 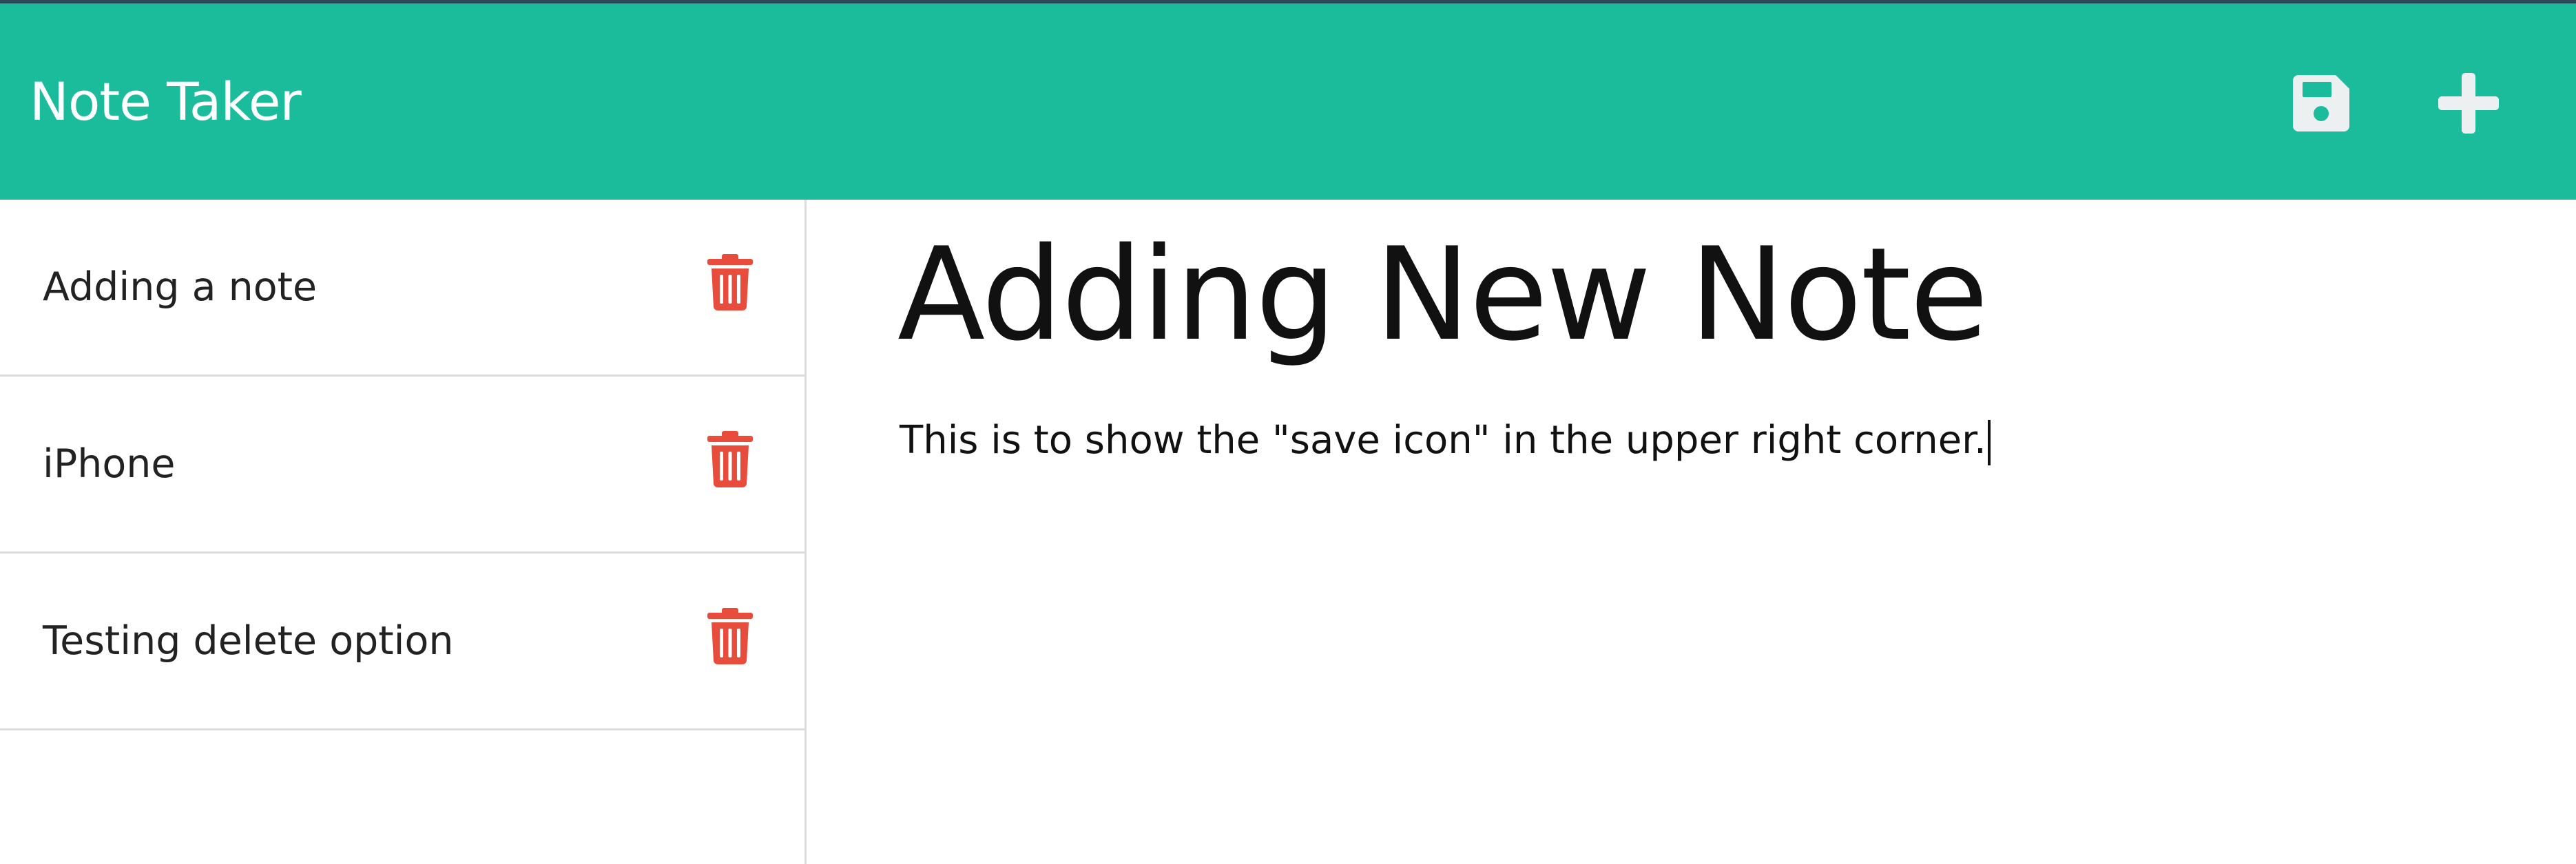 I want to click on text-cursor, so click(x=1989, y=442).